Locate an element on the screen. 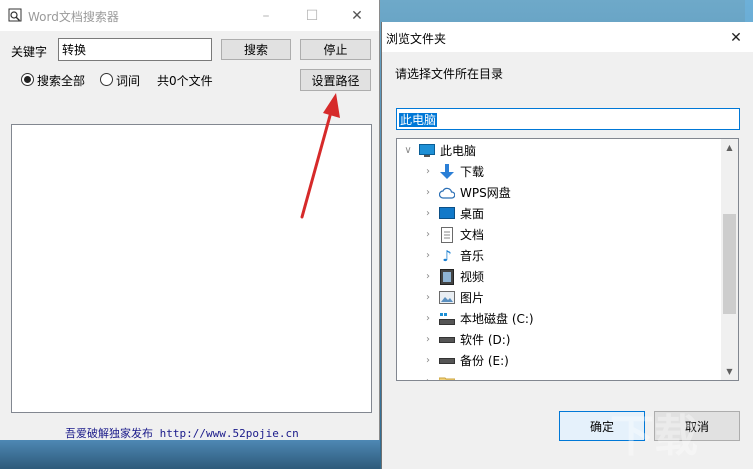 Image resolution: width=753 pixels, height=469 pixels. folder-path-input: 此电脑 is located at coordinates (568, 119).